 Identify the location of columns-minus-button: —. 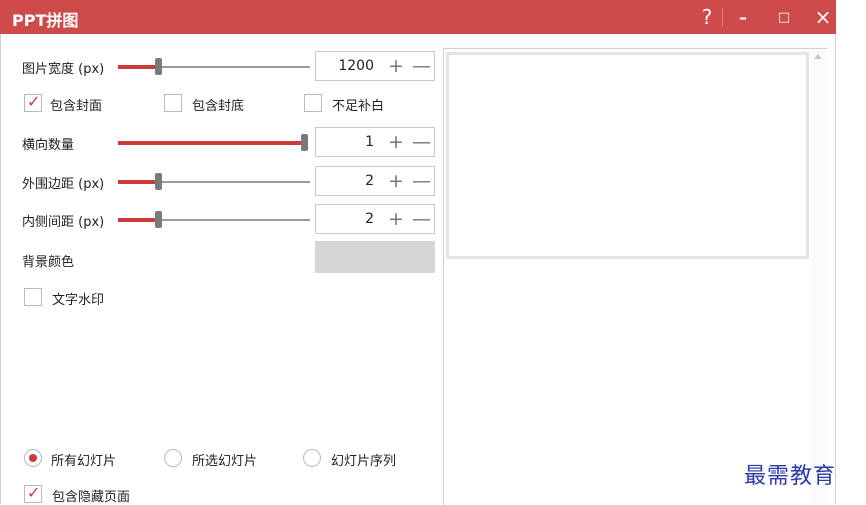
(421, 142).